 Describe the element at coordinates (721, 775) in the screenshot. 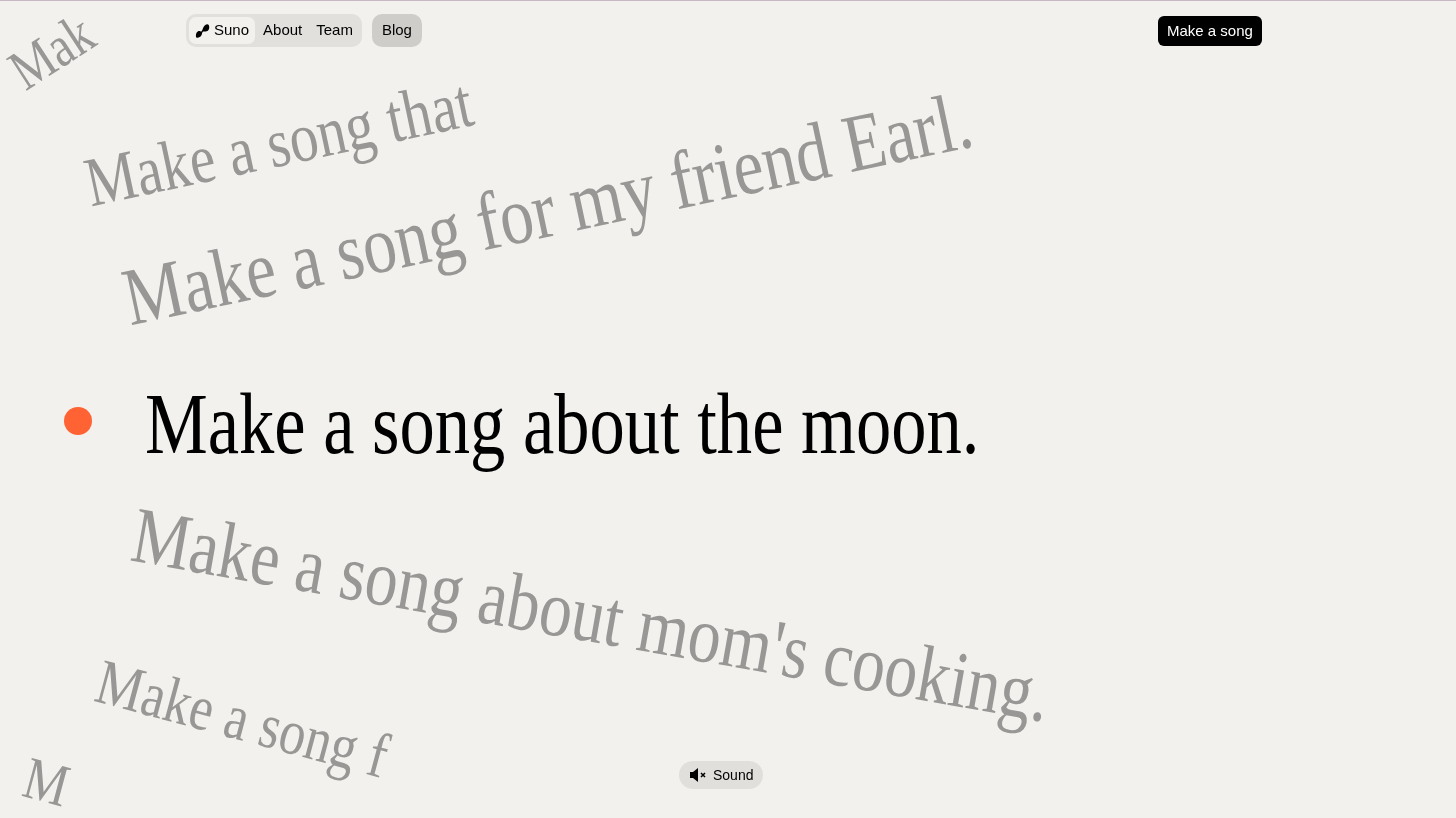

I see `sound-button: Sound` at that location.